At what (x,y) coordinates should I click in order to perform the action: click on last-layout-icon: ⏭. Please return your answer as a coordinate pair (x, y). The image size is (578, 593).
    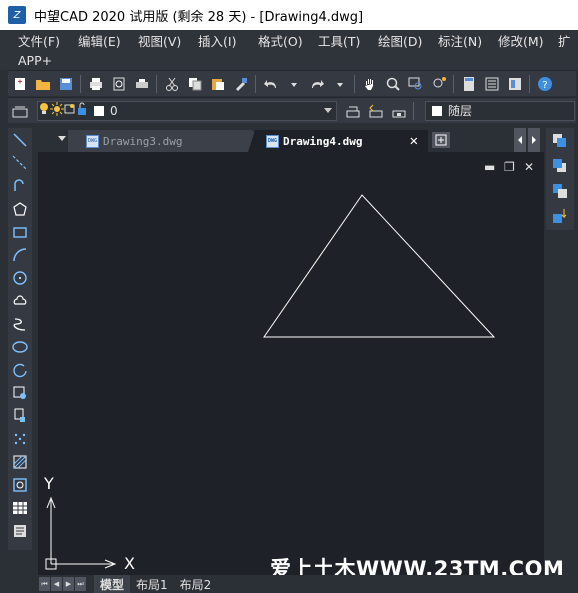
    Looking at the image, I should click on (80, 584).